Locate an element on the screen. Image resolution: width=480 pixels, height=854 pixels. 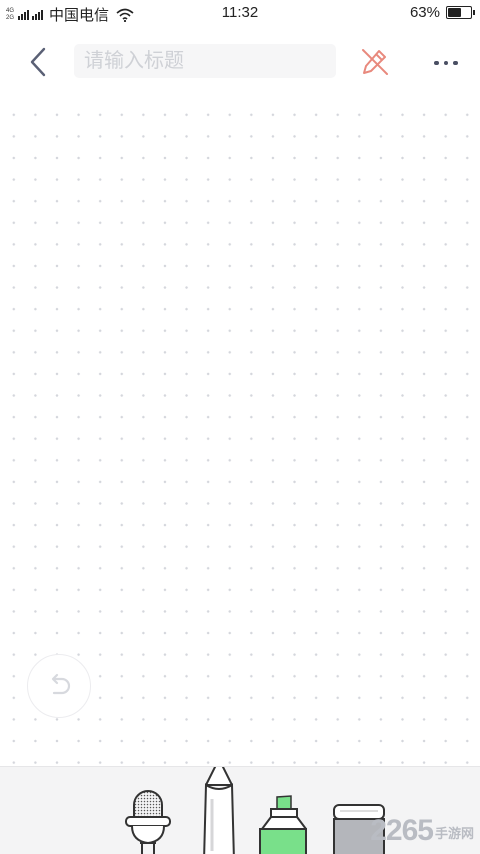
pen-tool is located at coordinates (219, 810).